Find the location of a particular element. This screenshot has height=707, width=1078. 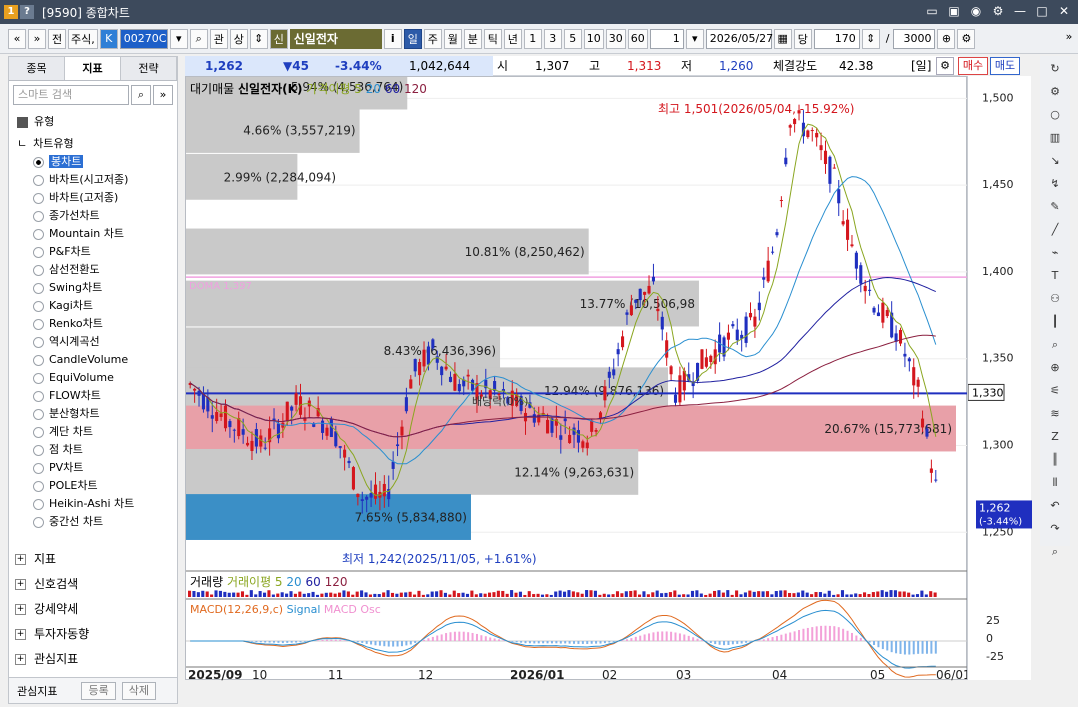

up-button: 상 is located at coordinates (238, 38).